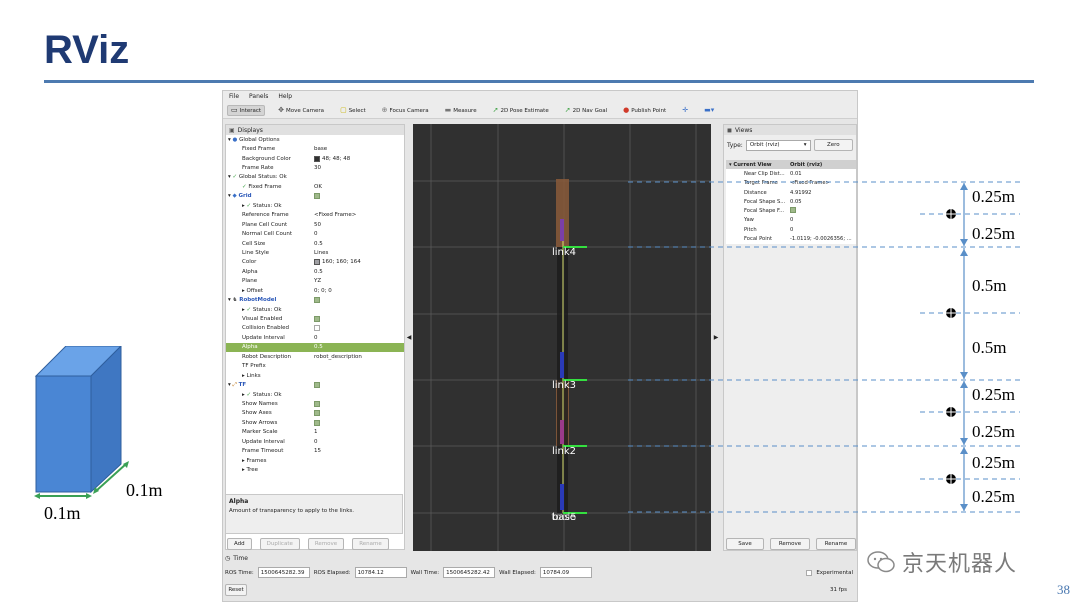 The height and width of the screenshot is (608, 1080). I want to click on reset-button: Reset, so click(236, 590).